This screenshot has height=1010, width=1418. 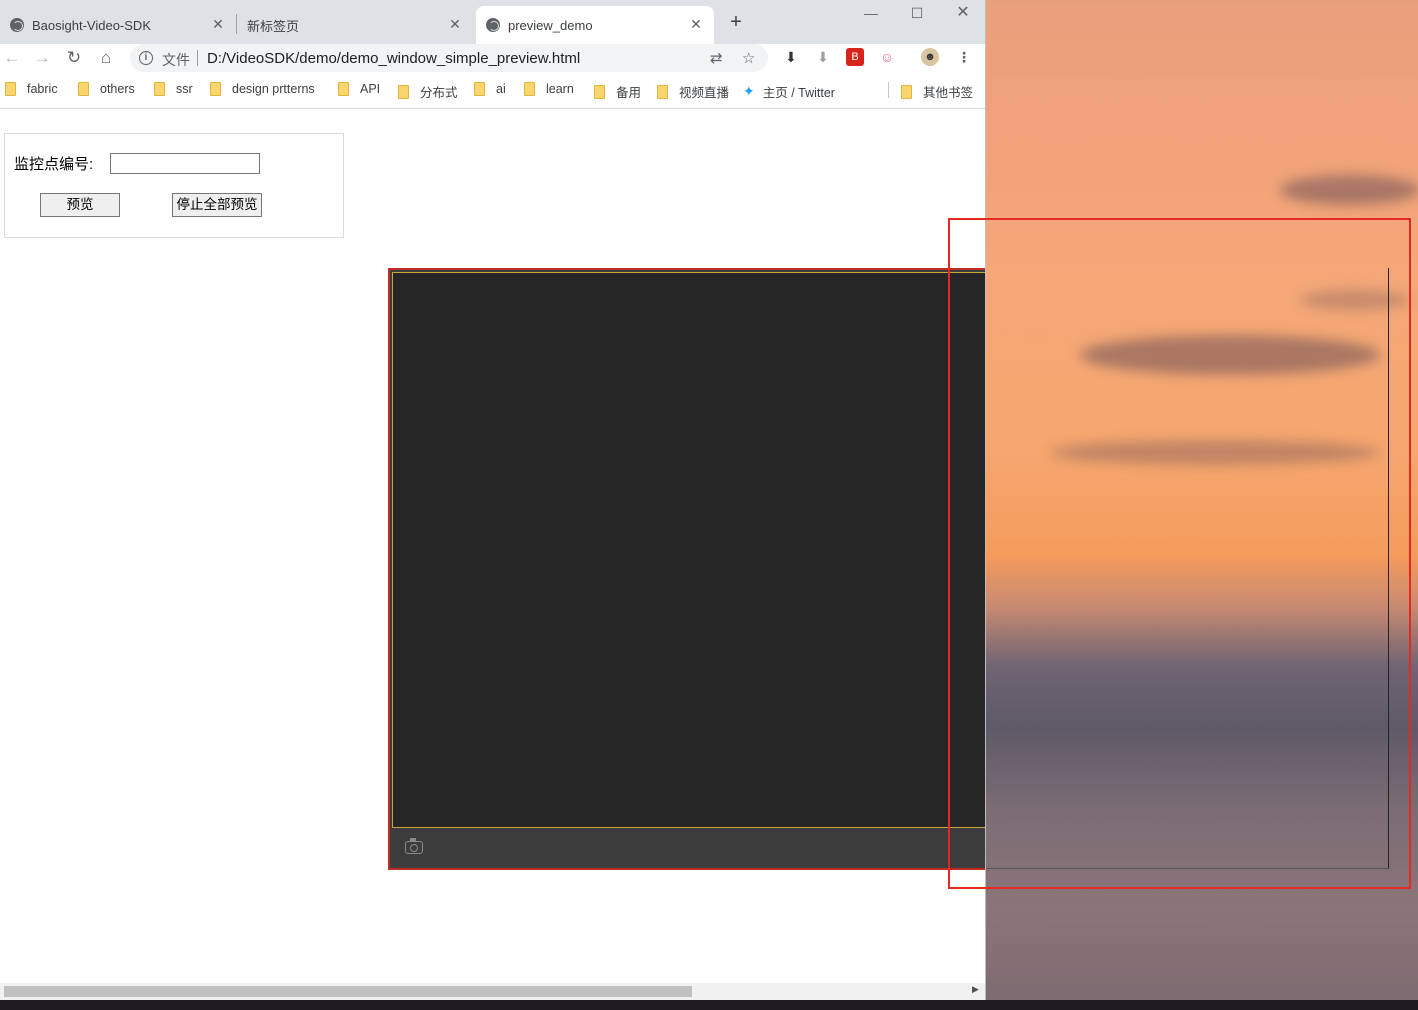 I want to click on bookmark-item: 分布式, so click(x=428, y=91).